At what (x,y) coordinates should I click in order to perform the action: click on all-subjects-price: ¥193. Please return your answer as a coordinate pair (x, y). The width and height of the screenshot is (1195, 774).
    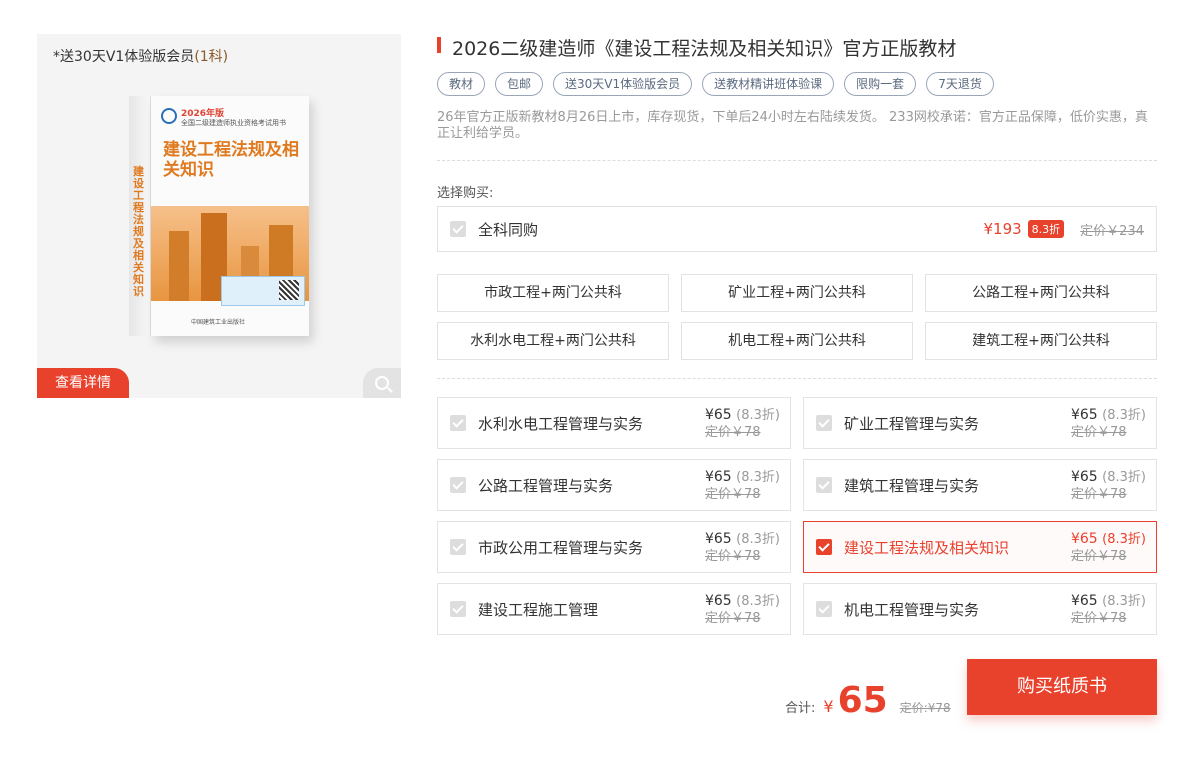
    Looking at the image, I should click on (1002, 229).